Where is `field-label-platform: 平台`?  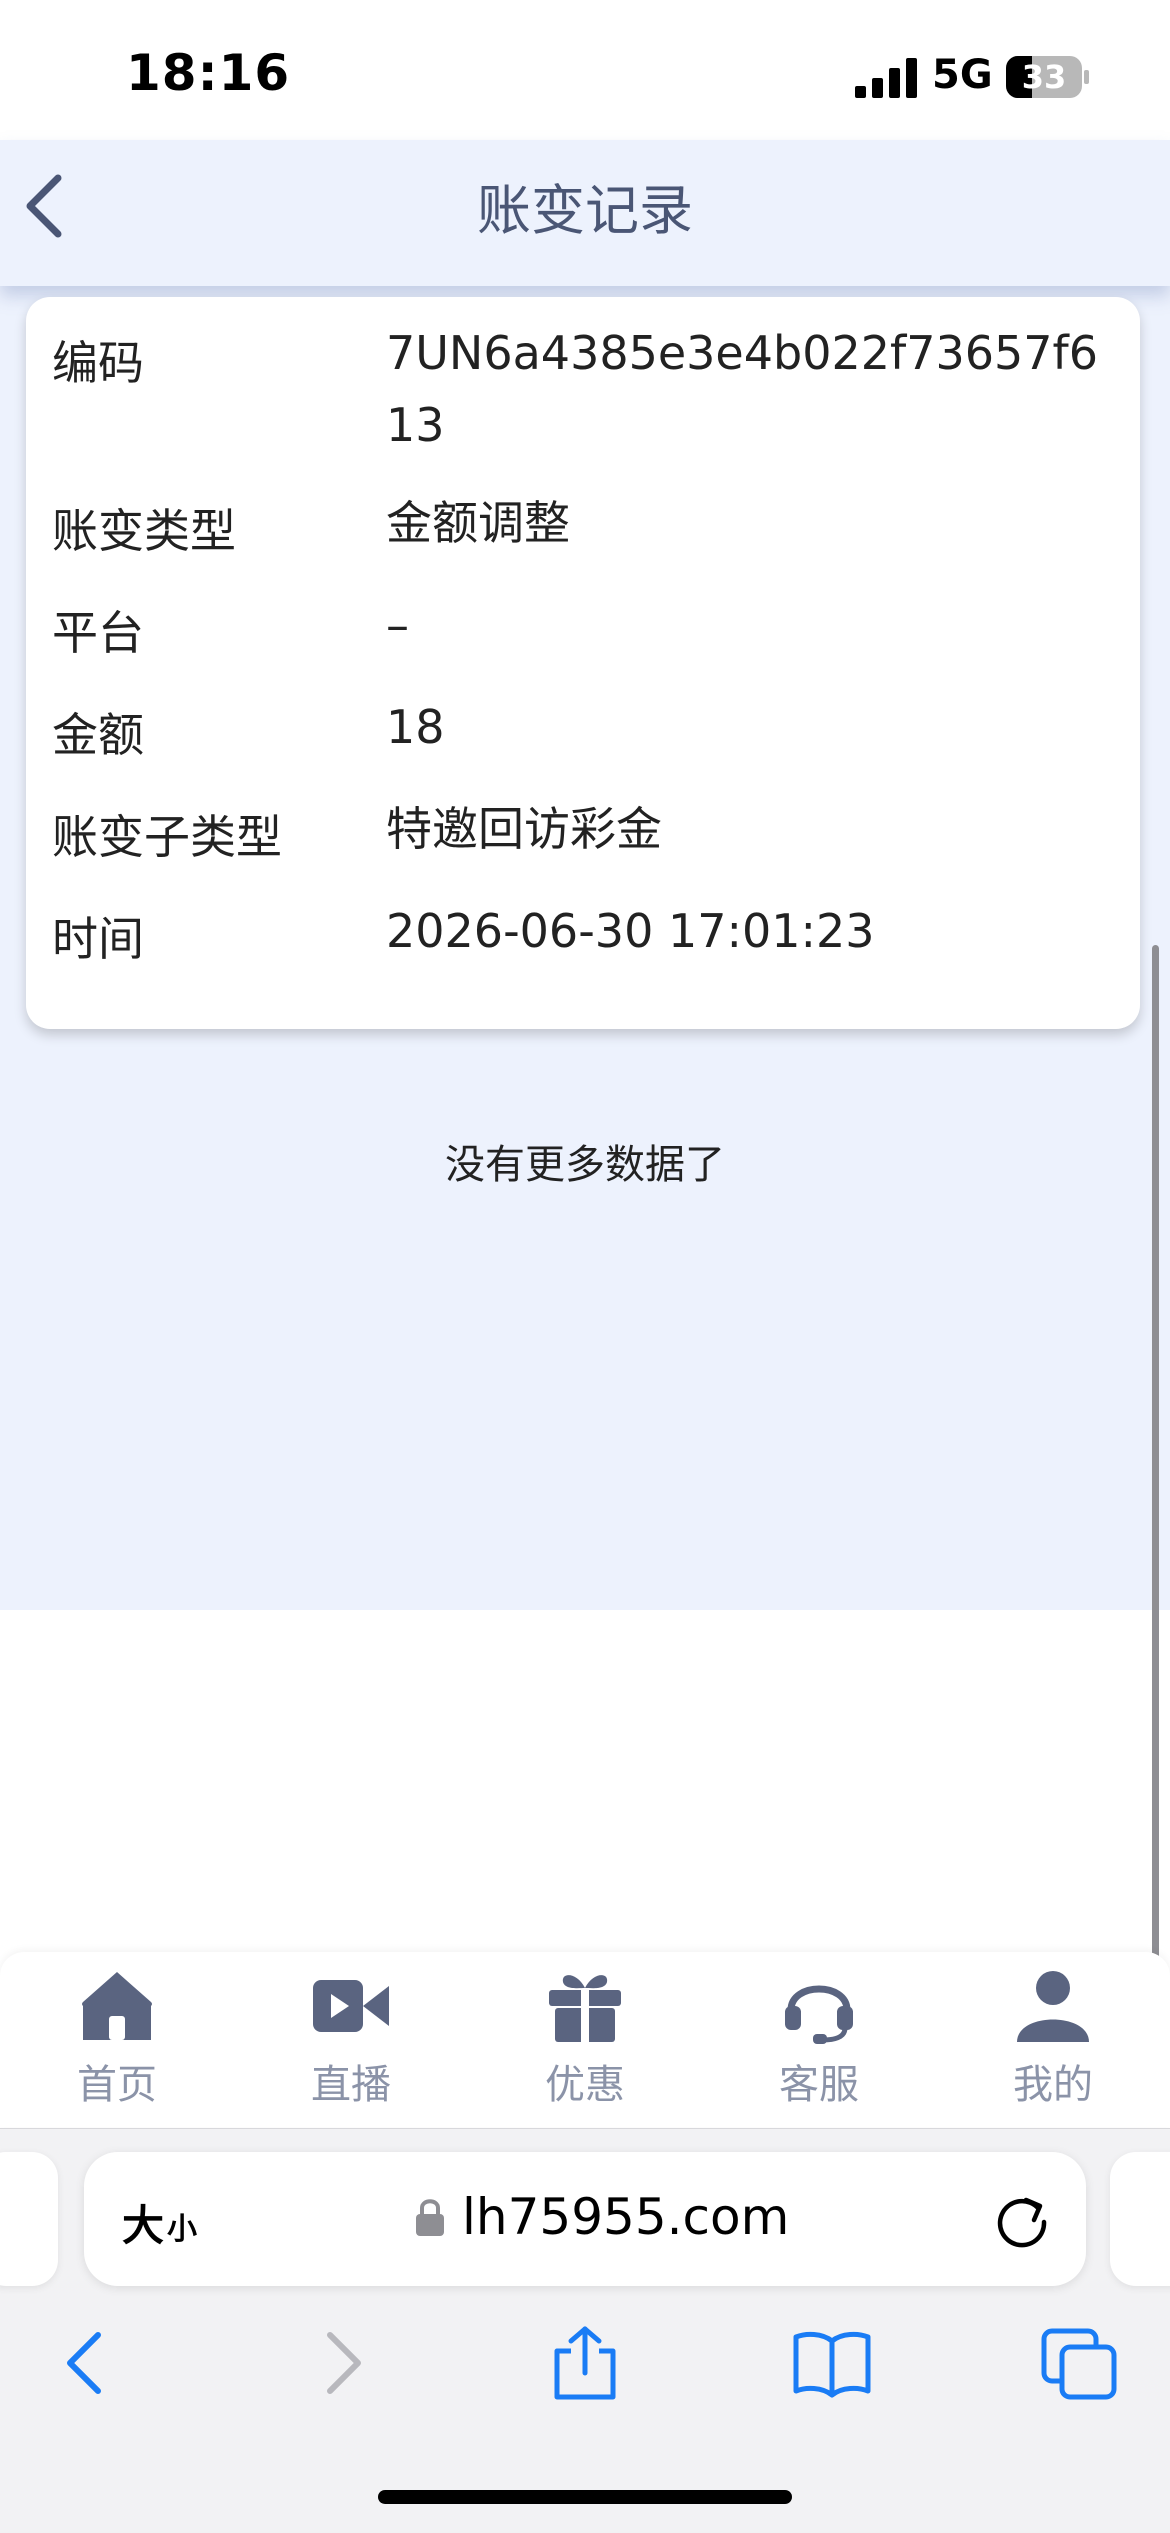
field-label-platform: 平台 is located at coordinates (98, 633).